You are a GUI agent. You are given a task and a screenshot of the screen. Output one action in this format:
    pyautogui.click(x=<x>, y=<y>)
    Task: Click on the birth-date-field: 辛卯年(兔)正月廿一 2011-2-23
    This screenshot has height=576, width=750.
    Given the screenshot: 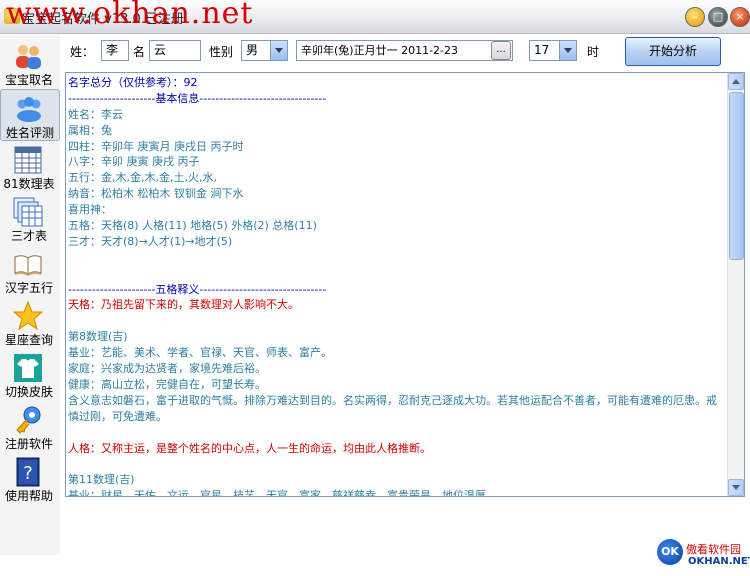 What is the action you would take?
    pyautogui.click(x=404, y=50)
    